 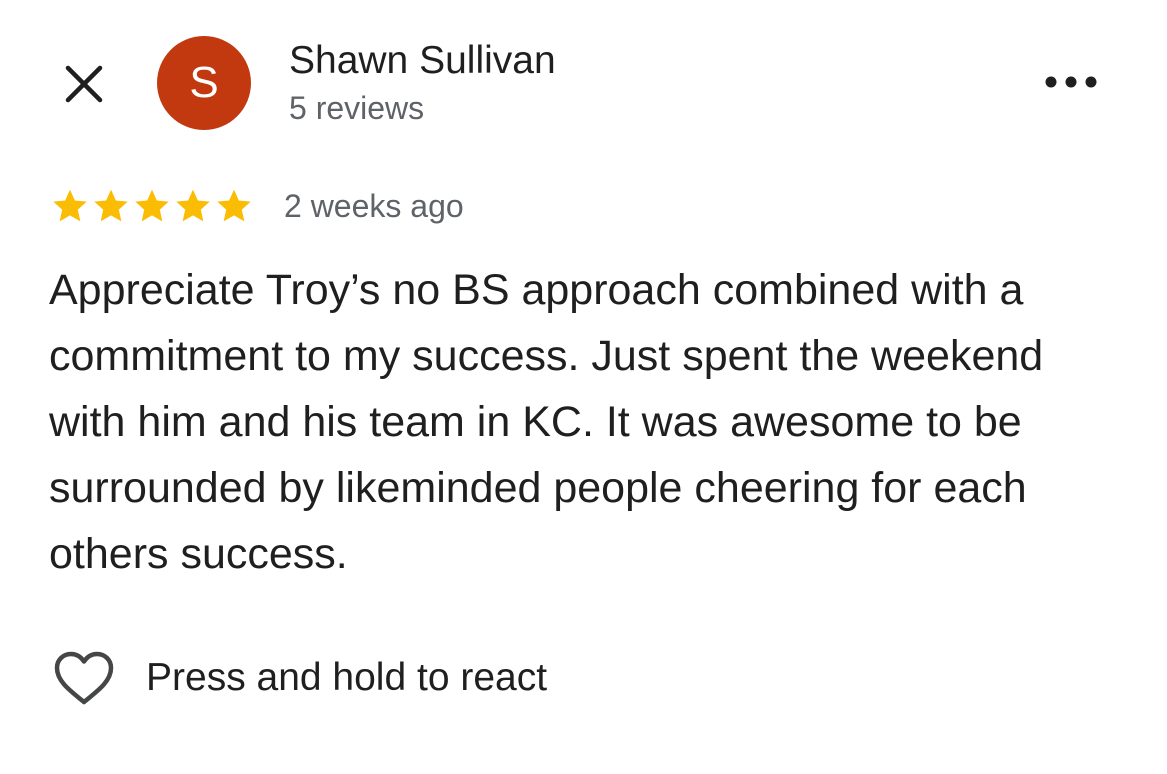 I want to click on rating-row: 2 weeks ago, so click(x=257, y=206).